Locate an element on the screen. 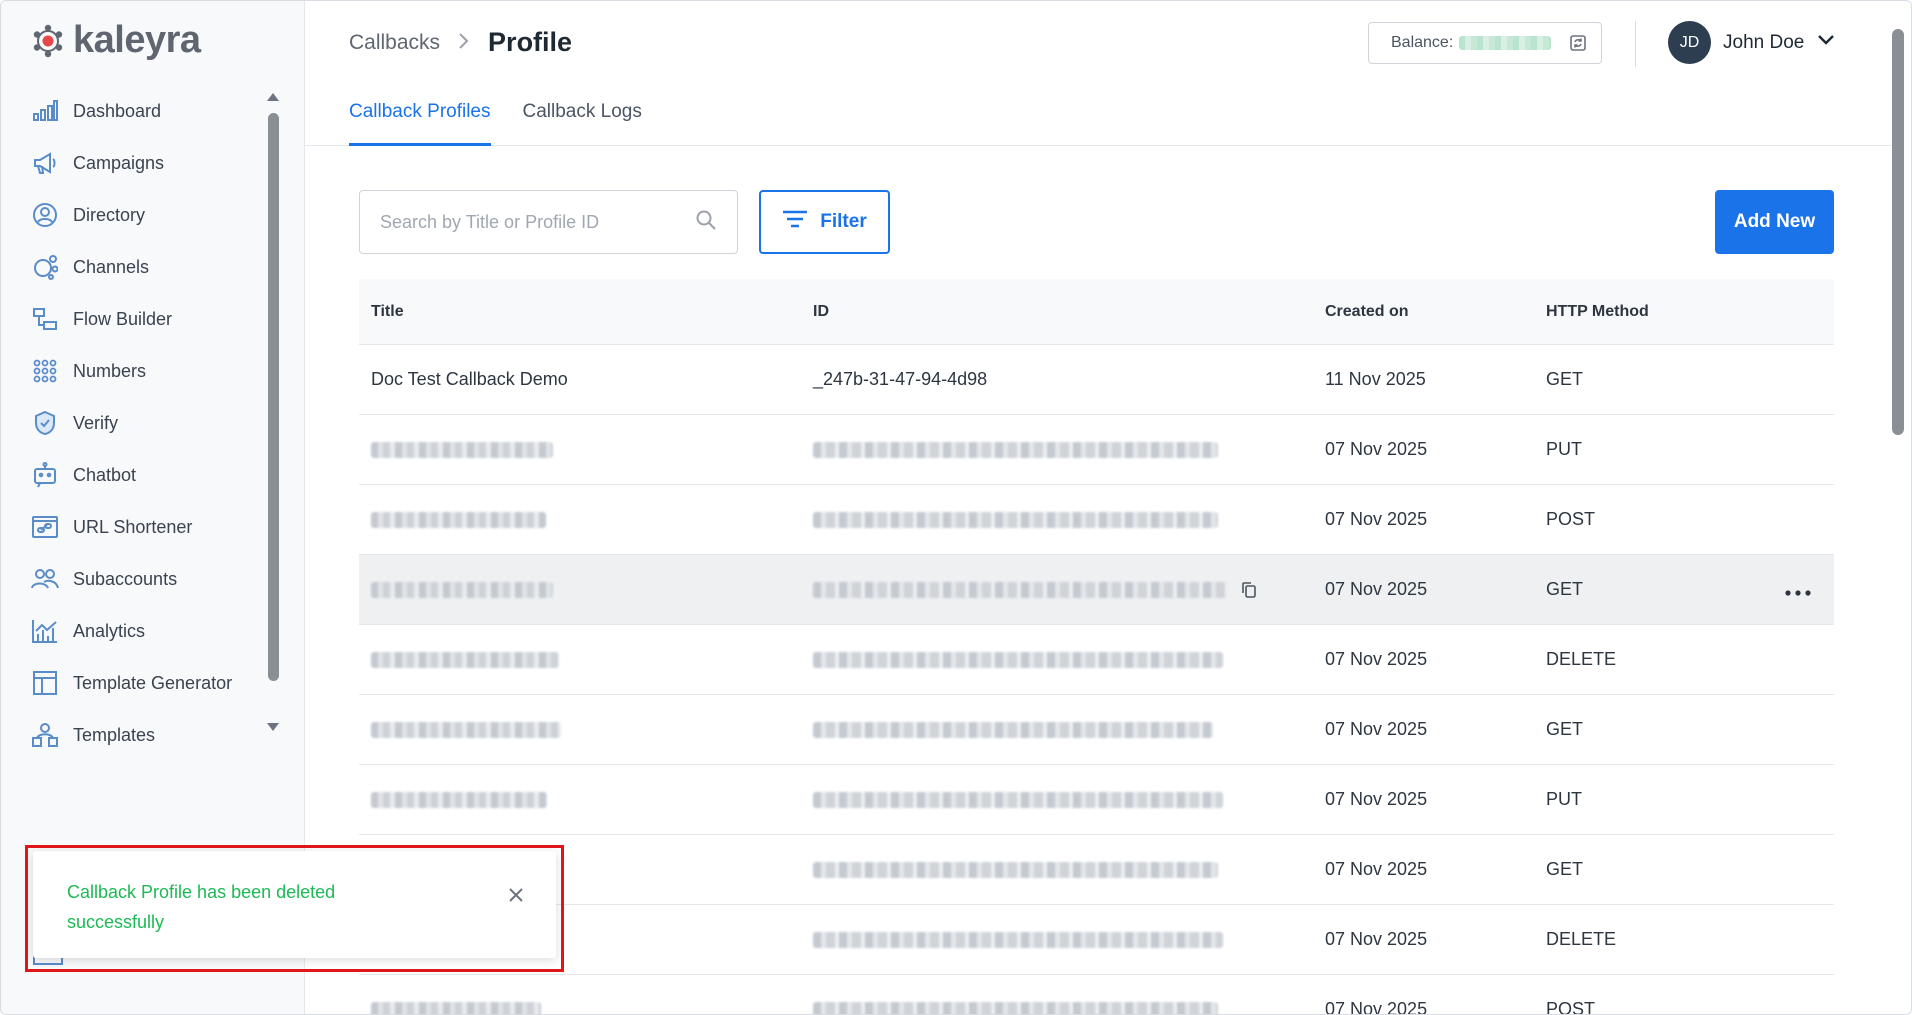 Image resolution: width=1912 pixels, height=1015 pixels. sidebar-scrollbar-thumb is located at coordinates (273, 397).